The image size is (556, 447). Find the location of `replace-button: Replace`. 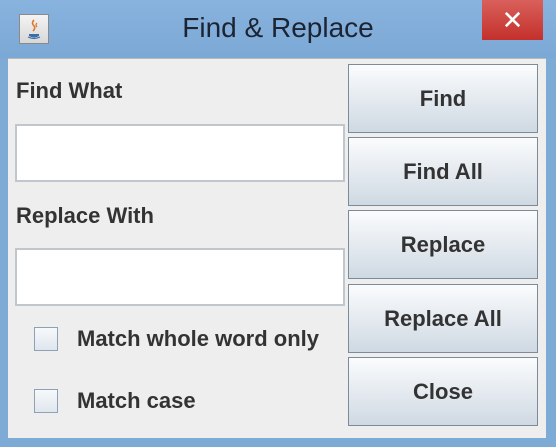

replace-button: Replace is located at coordinates (443, 244).